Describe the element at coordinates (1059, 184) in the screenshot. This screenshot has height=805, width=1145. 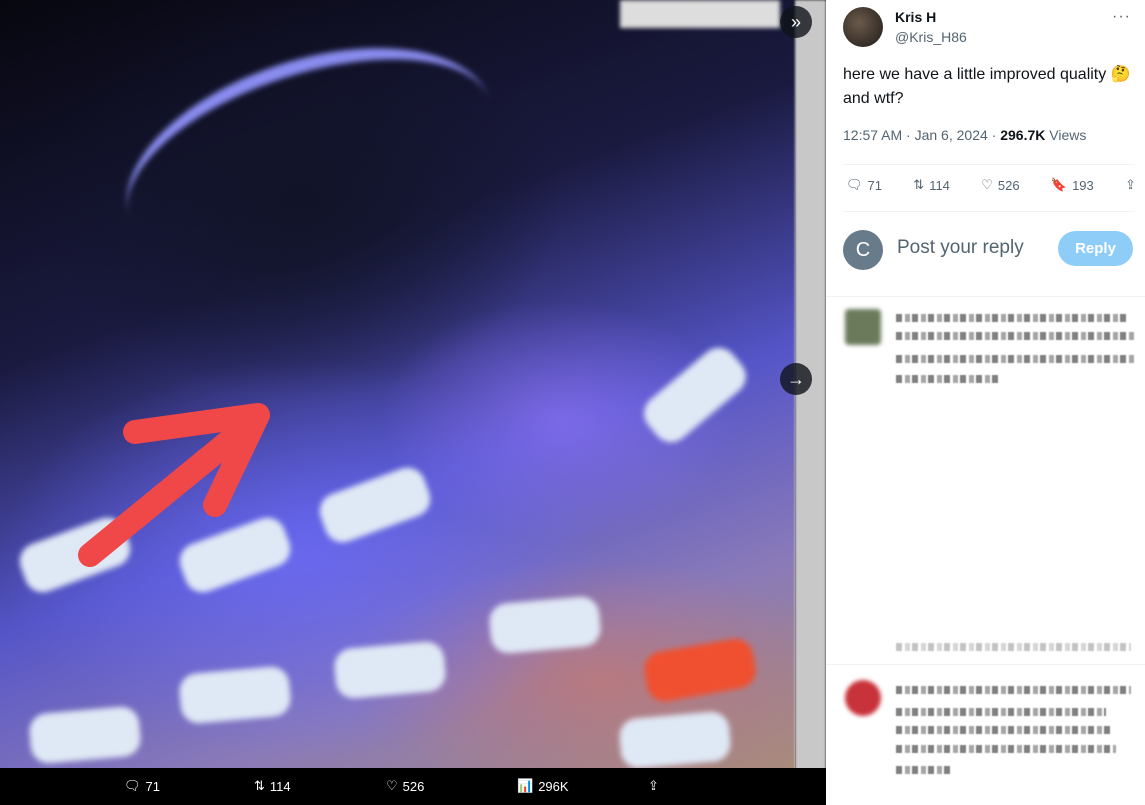
I see `bookmark-icon: 🔖` at that location.